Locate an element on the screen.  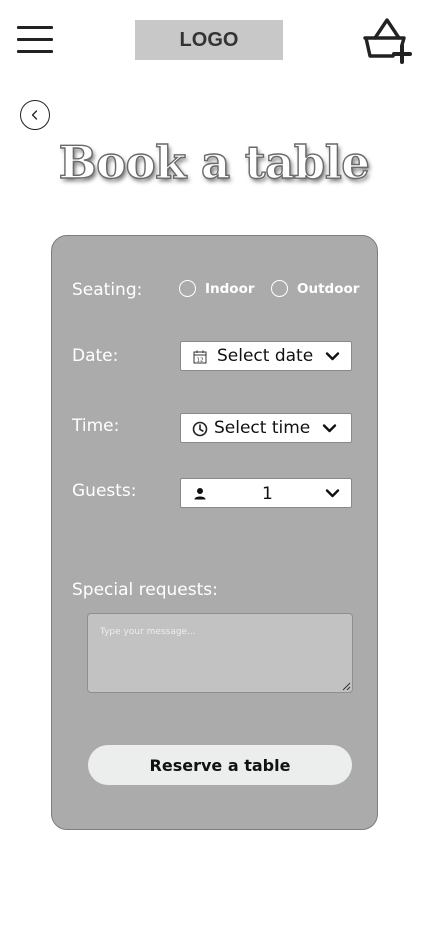
special-requests-input is located at coordinates (220, 653).